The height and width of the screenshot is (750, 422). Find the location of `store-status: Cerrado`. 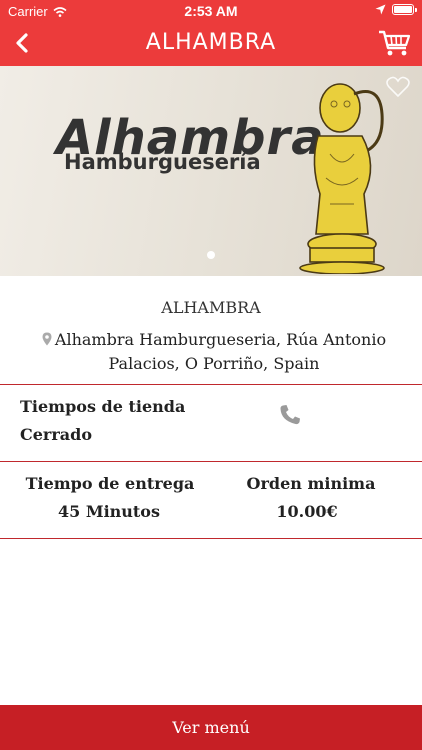

store-status: Cerrado is located at coordinates (56, 434).